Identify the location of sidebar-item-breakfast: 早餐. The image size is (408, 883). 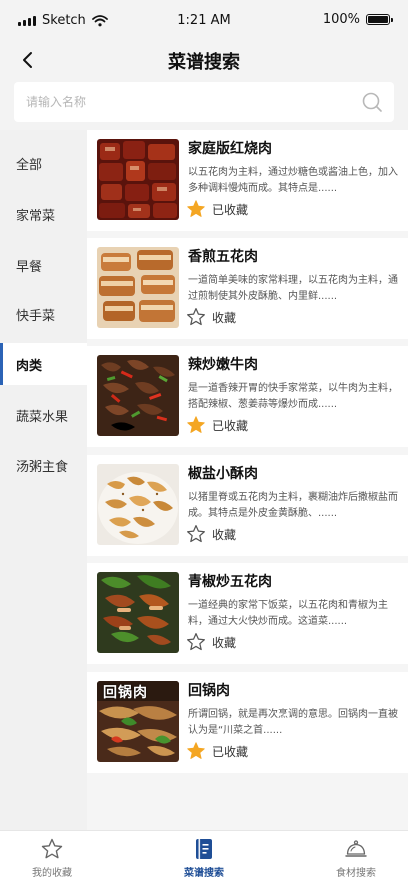
(43, 265).